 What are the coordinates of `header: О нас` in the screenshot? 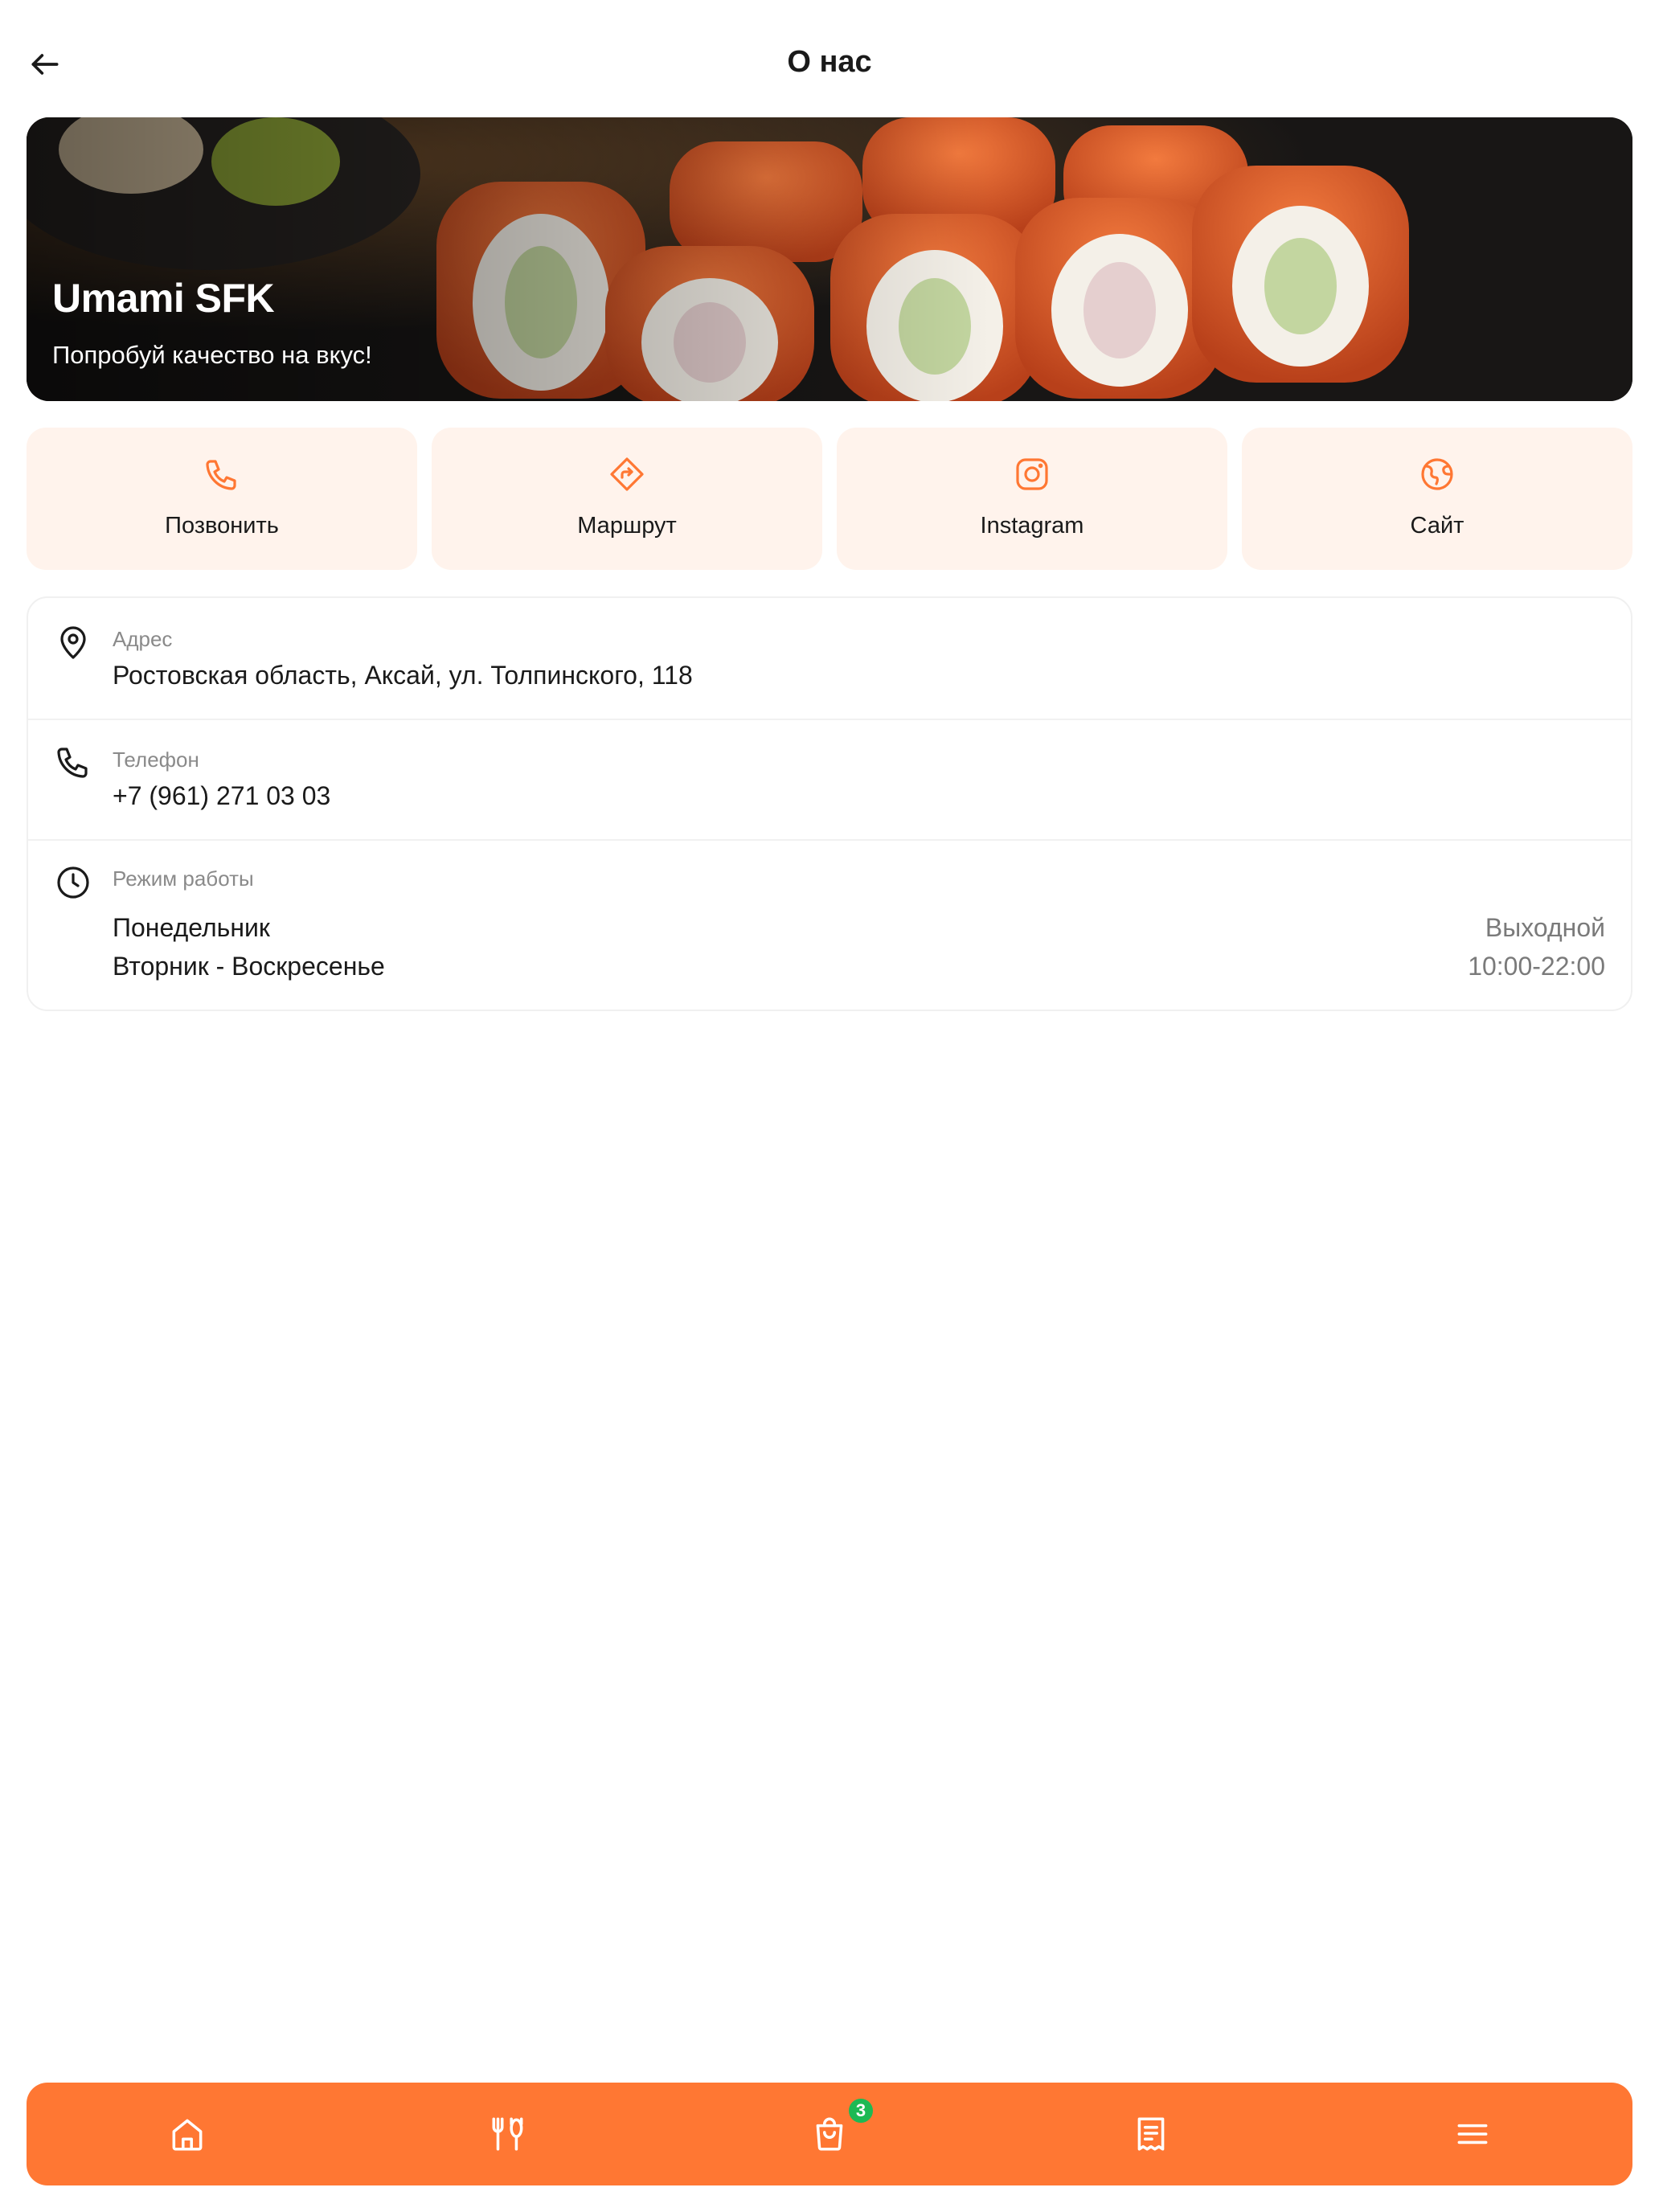 It's located at (829, 64).